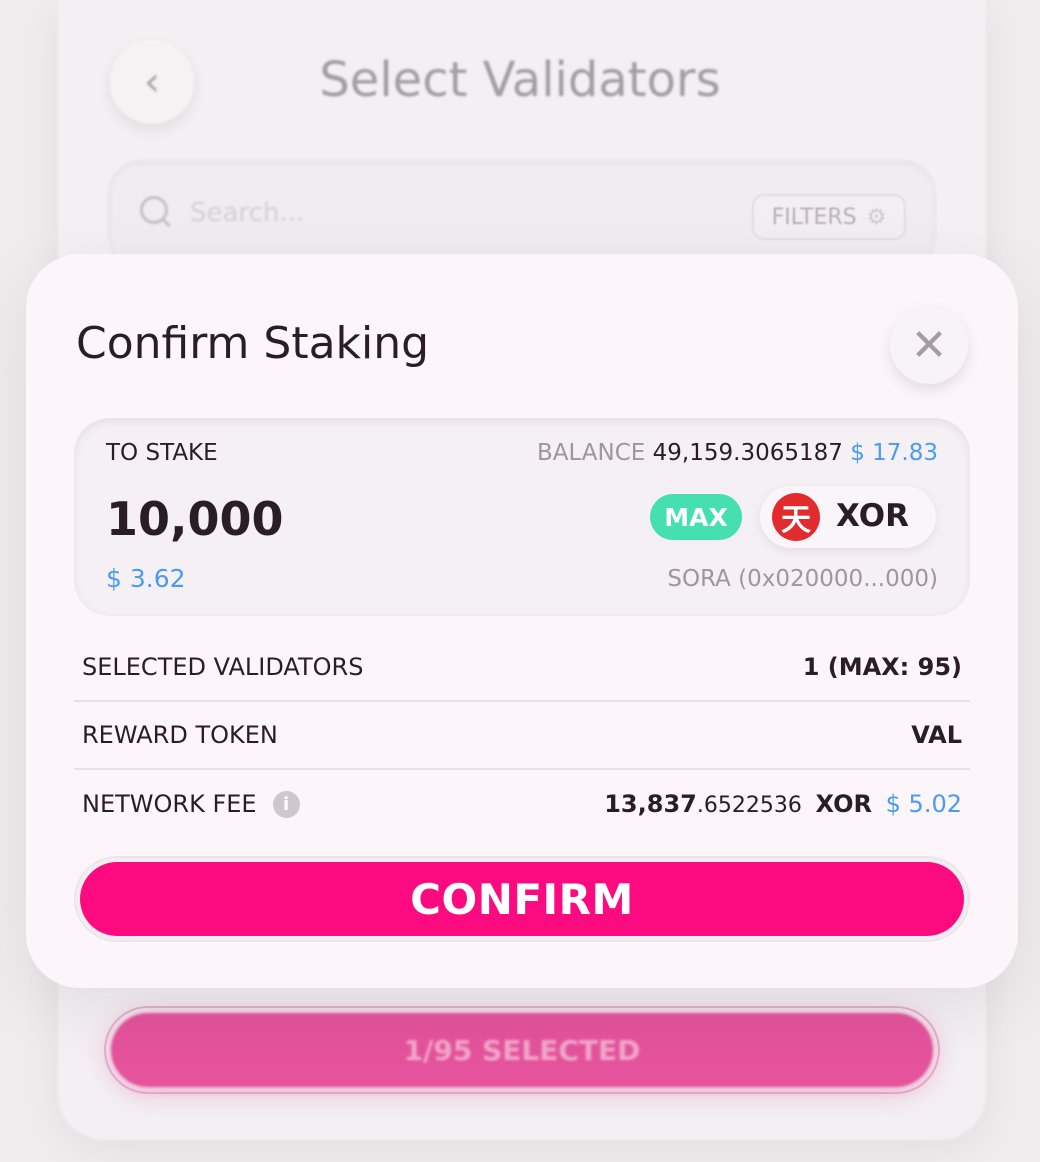 This screenshot has width=1040, height=1162. I want to click on selected-validators-button: 1/95 SELECTED, so click(522, 1050).